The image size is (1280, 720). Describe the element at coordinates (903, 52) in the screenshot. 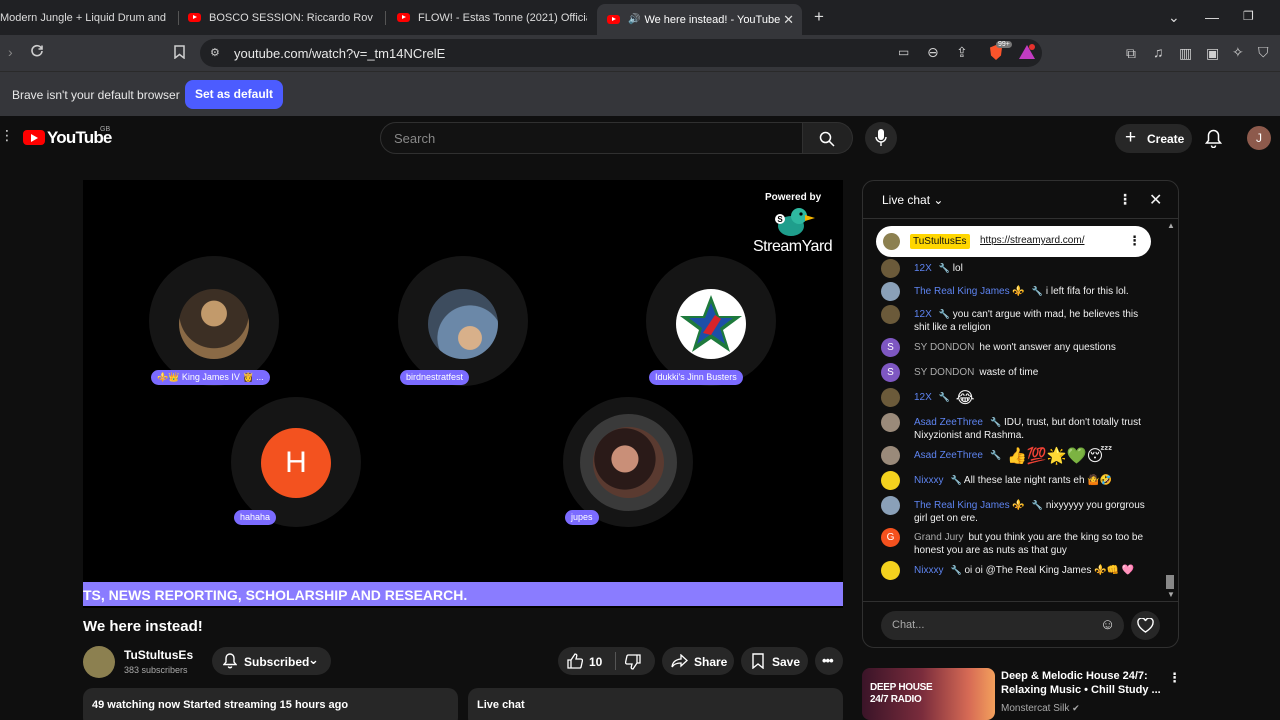

I see `cast-icon: ▭` at that location.